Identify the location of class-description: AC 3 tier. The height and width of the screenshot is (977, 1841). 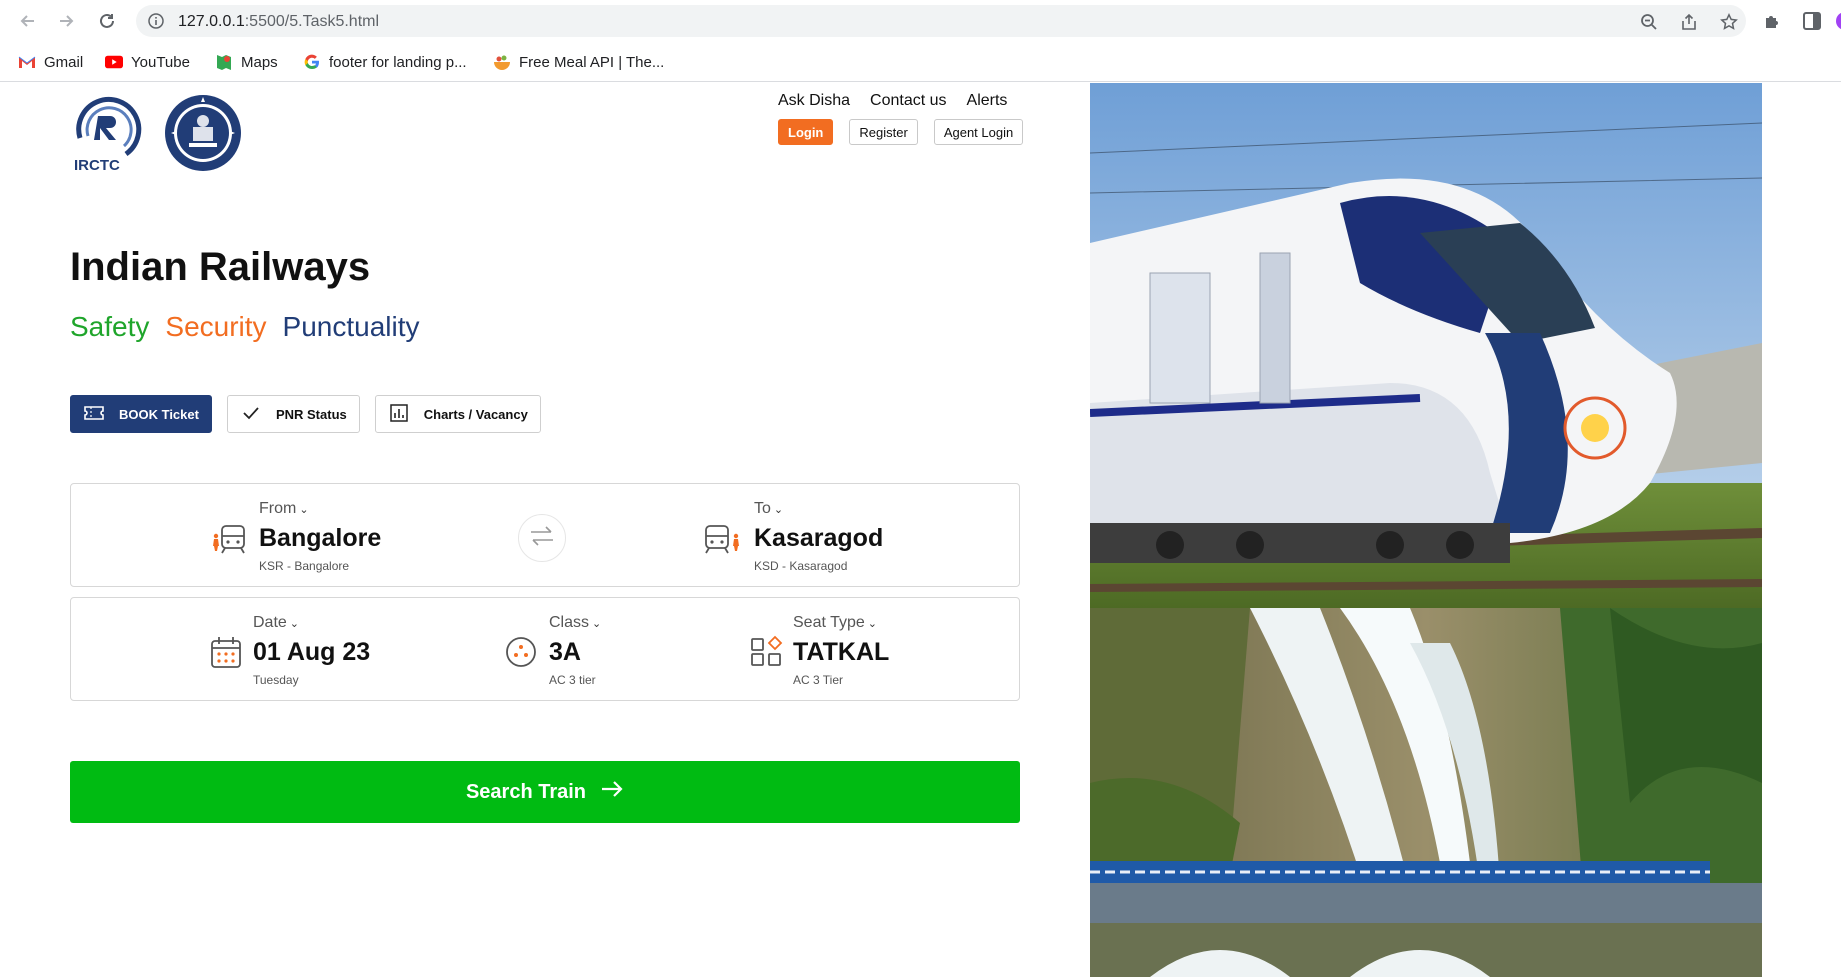
(572, 680).